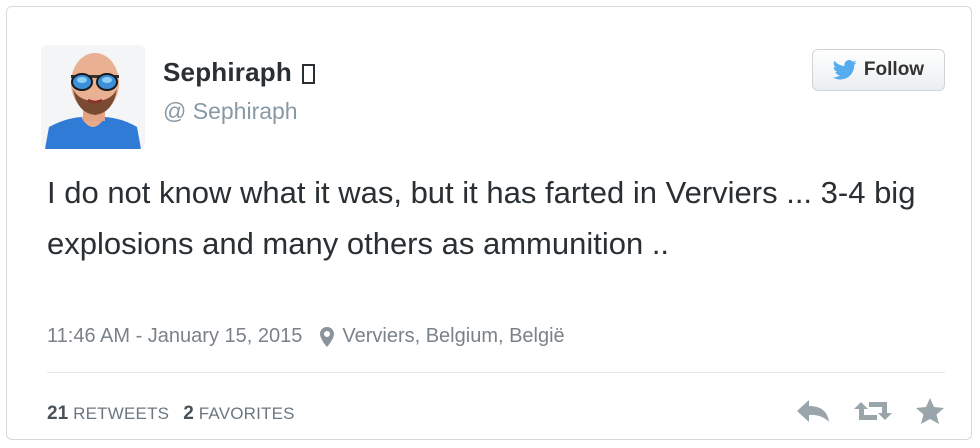  What do you see at coordinates (178, 414) in the screenshot?
I see `tweet-stats: 21 RETWEETS 2 FAVORITES` at bounding box center [178, 414].